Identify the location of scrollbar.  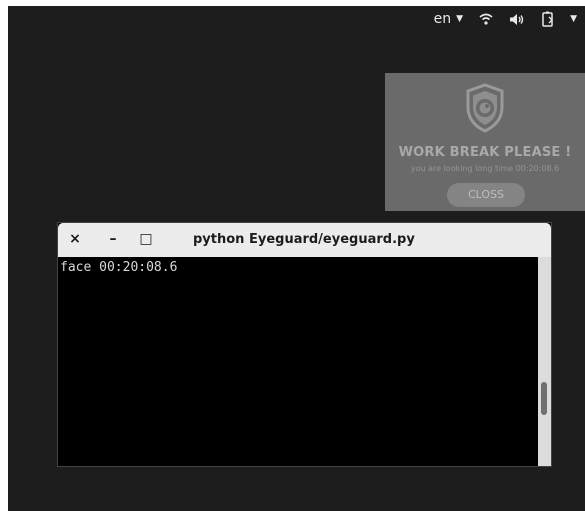
(544, 361).